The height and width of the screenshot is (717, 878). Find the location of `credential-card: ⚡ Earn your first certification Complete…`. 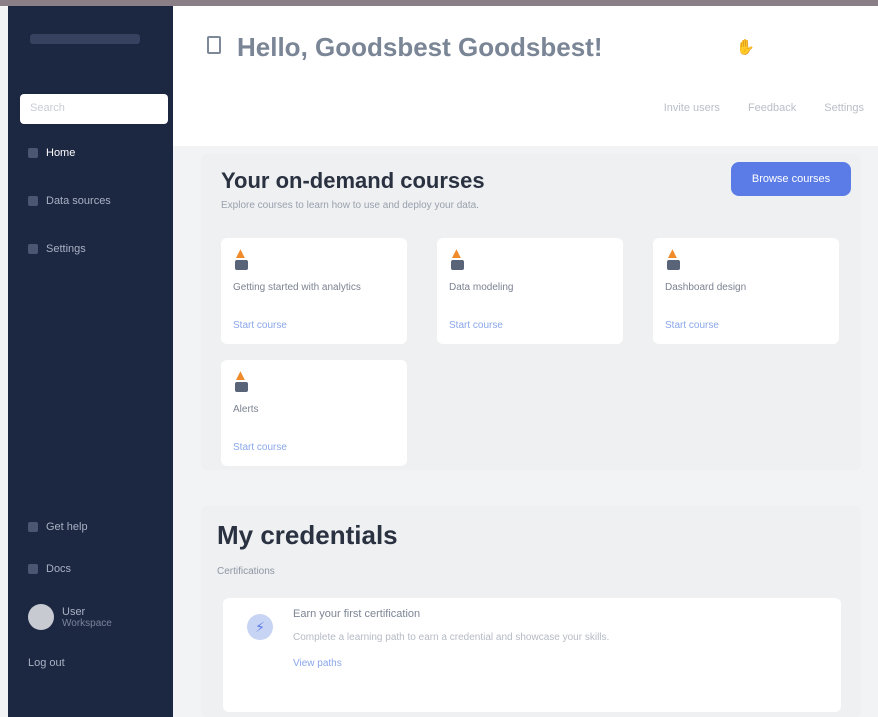

credential-card: ⚡ Earn your first certification Complete… is located at coordinates (532, 655).